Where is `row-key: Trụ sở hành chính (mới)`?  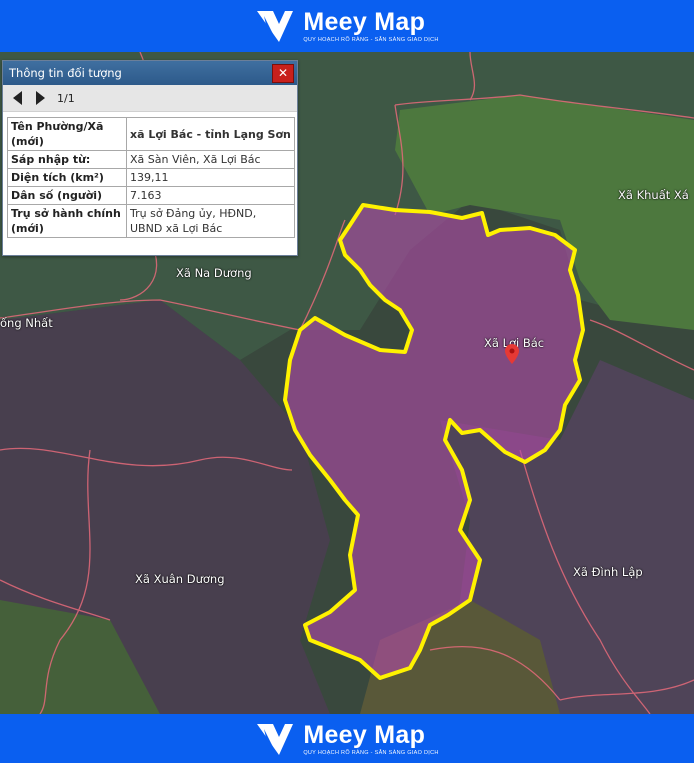
row-key: Trụ sở hành chính (mới) is located at coordinates (67, 221).